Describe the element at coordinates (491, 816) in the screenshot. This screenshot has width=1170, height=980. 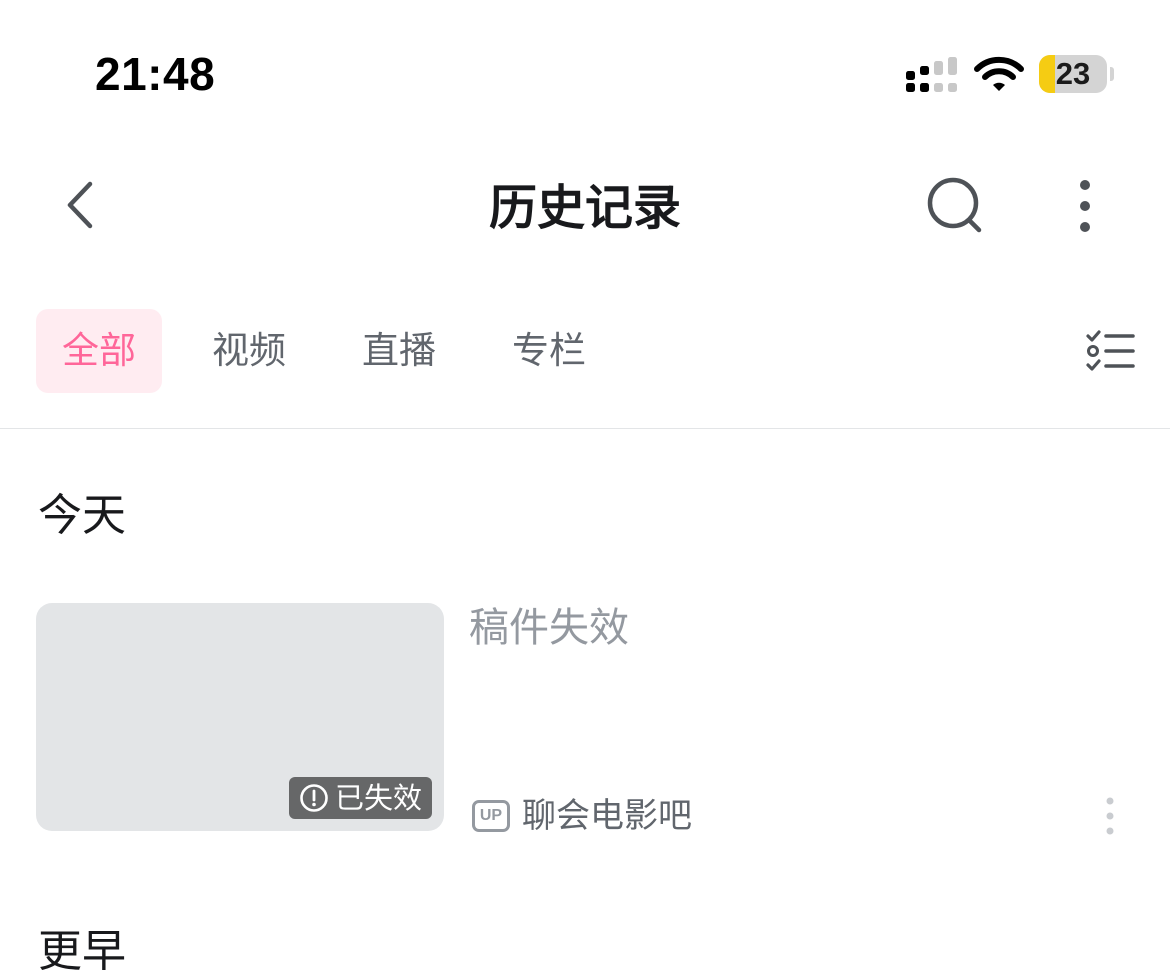
I see `up-icon: UP` at that location.